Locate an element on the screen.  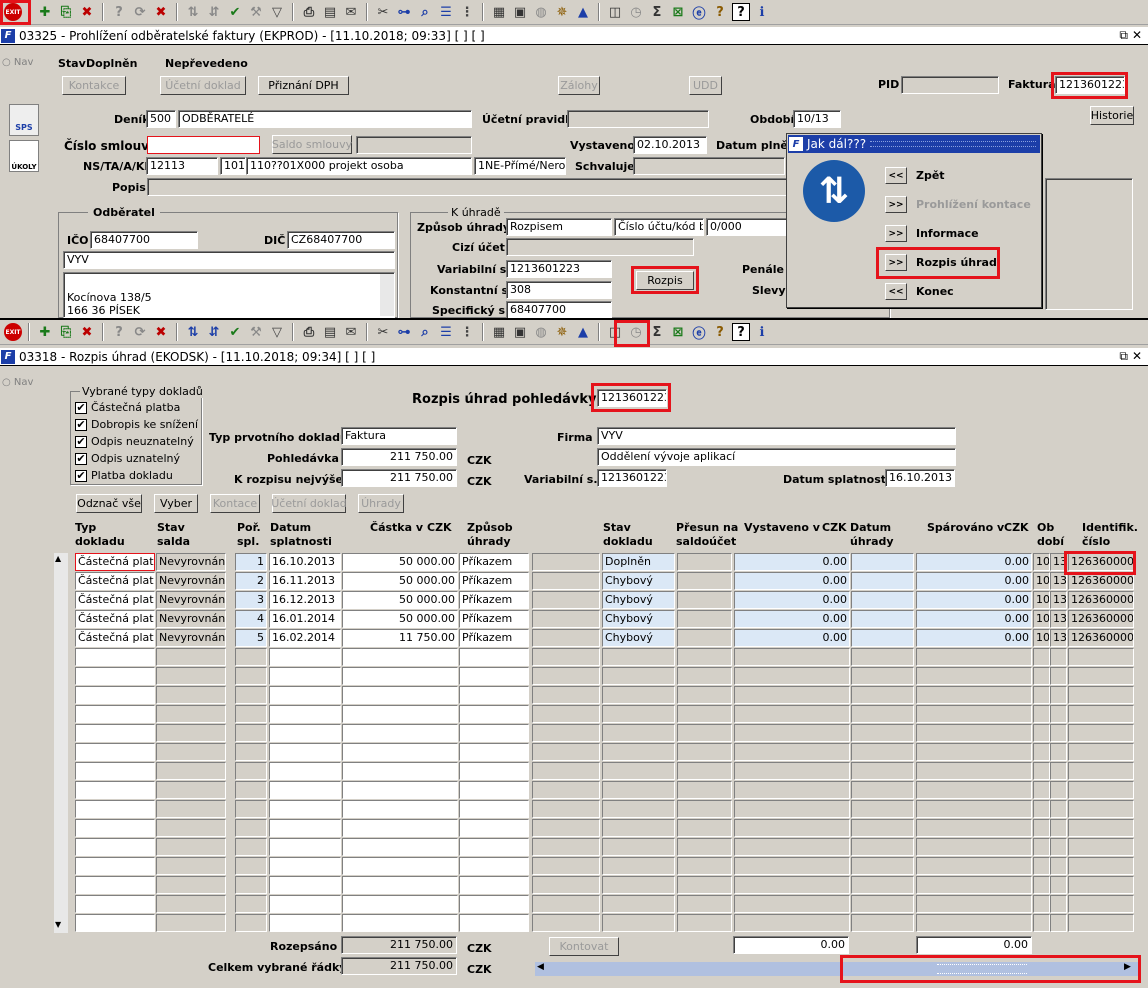
help-record-icon: ? is located at coordinates (119, 332).